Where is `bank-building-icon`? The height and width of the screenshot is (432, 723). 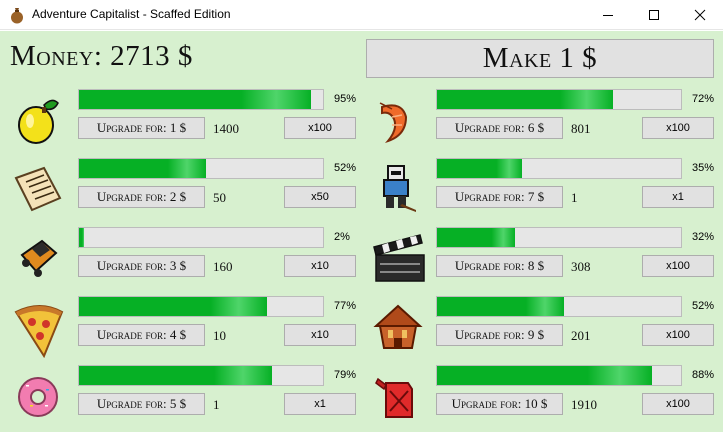 bank-building-icon is located at coordinates (396, 329).